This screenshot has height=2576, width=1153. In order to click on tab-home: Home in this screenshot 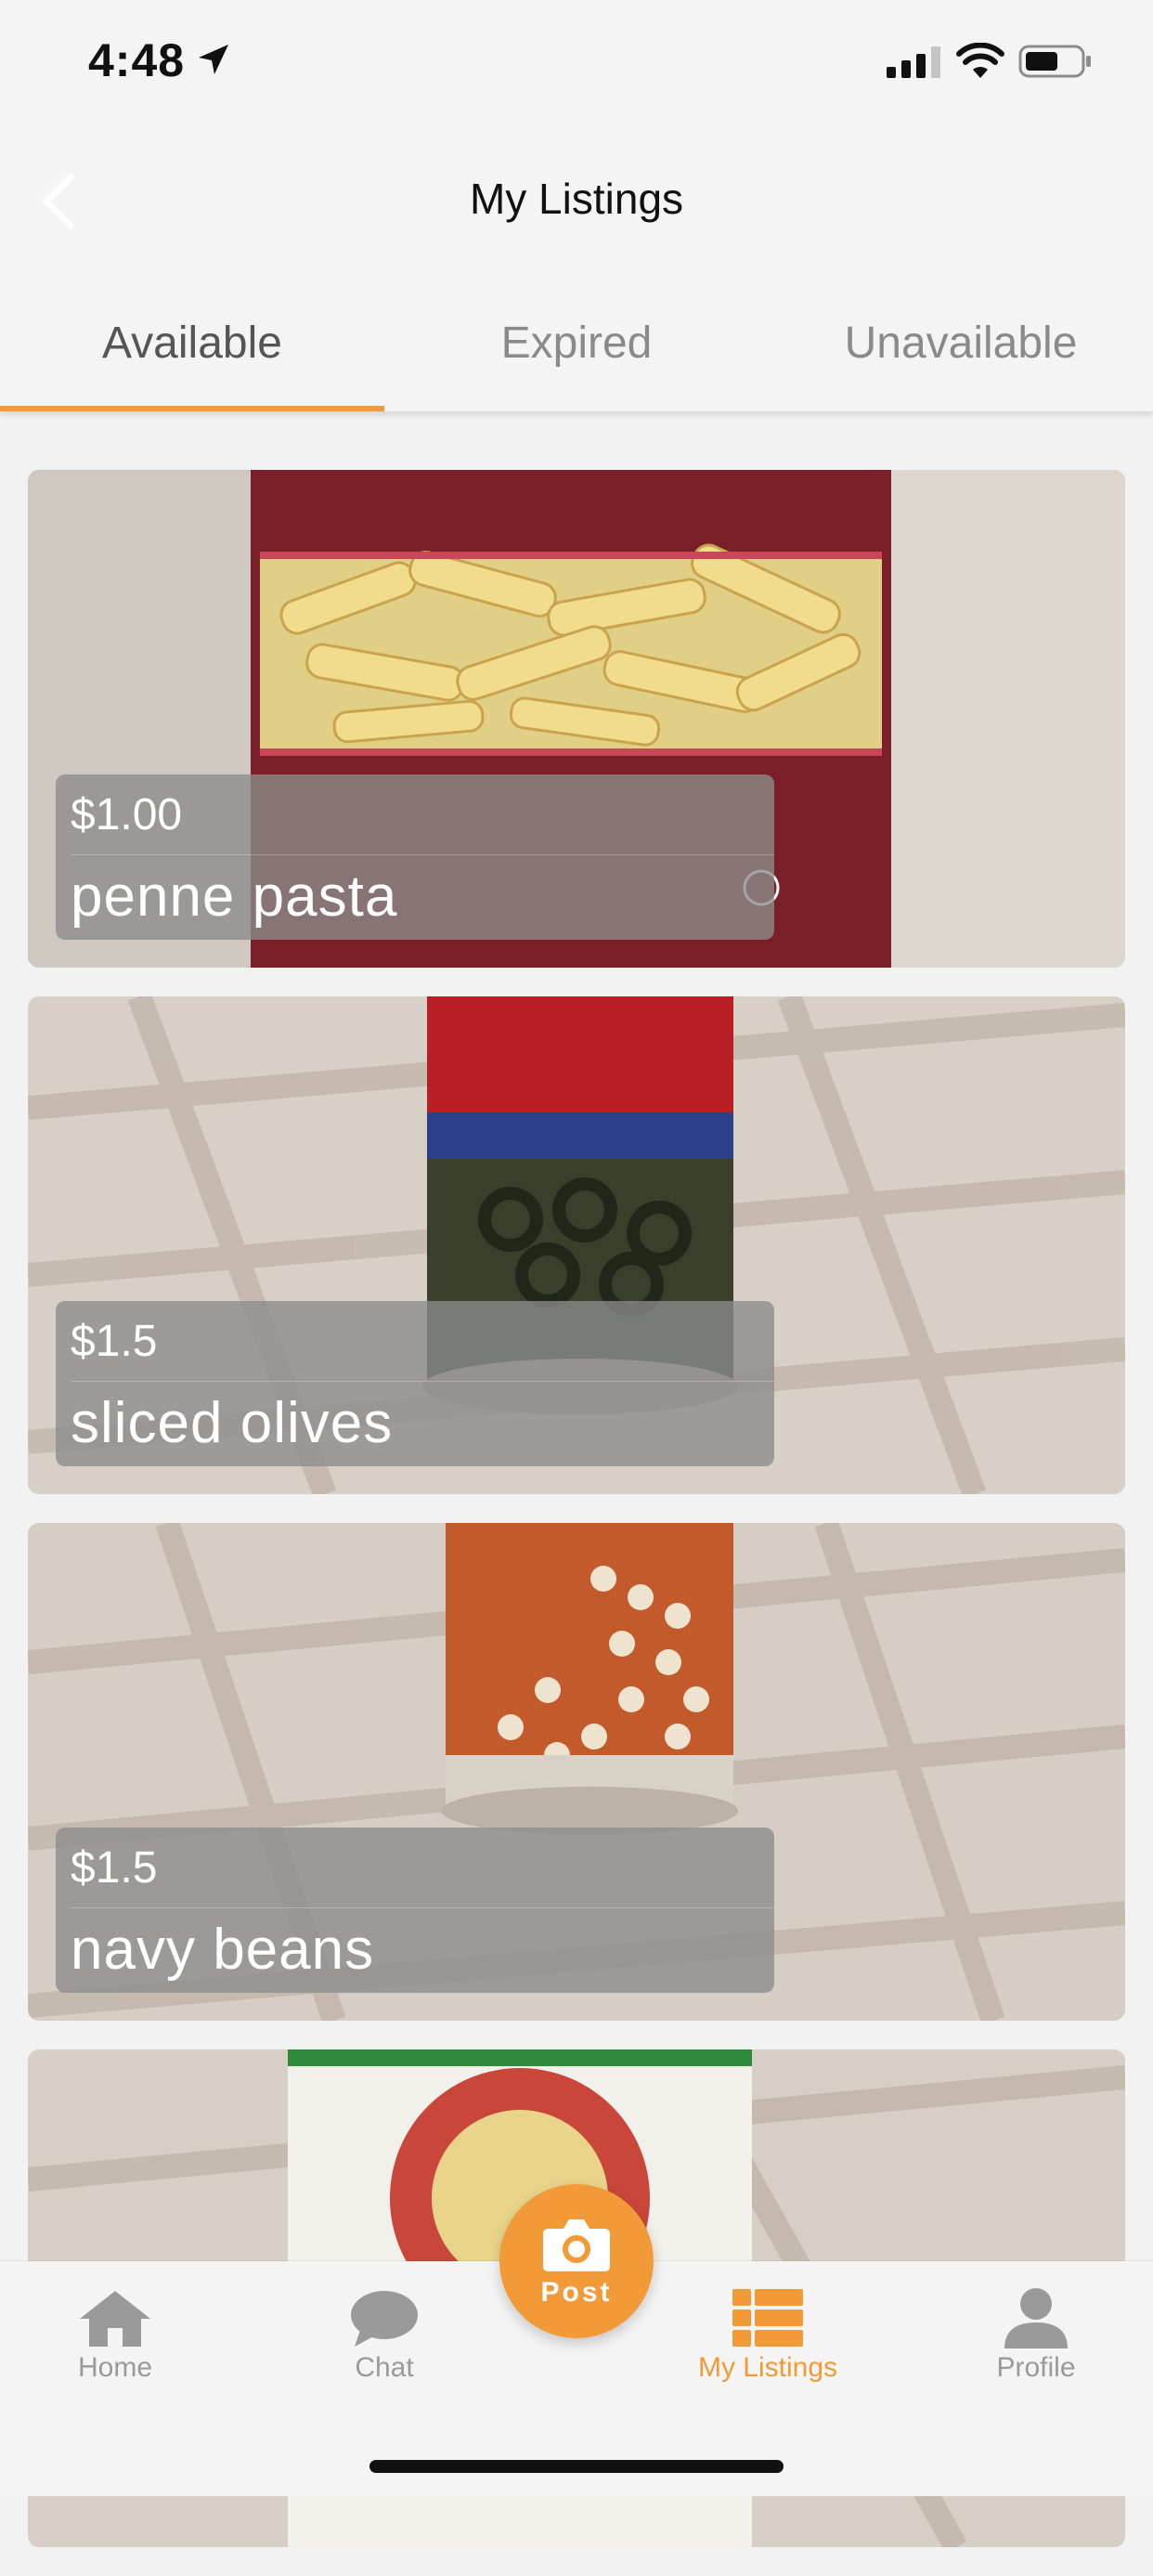, I will do `click(115, 2335)`.